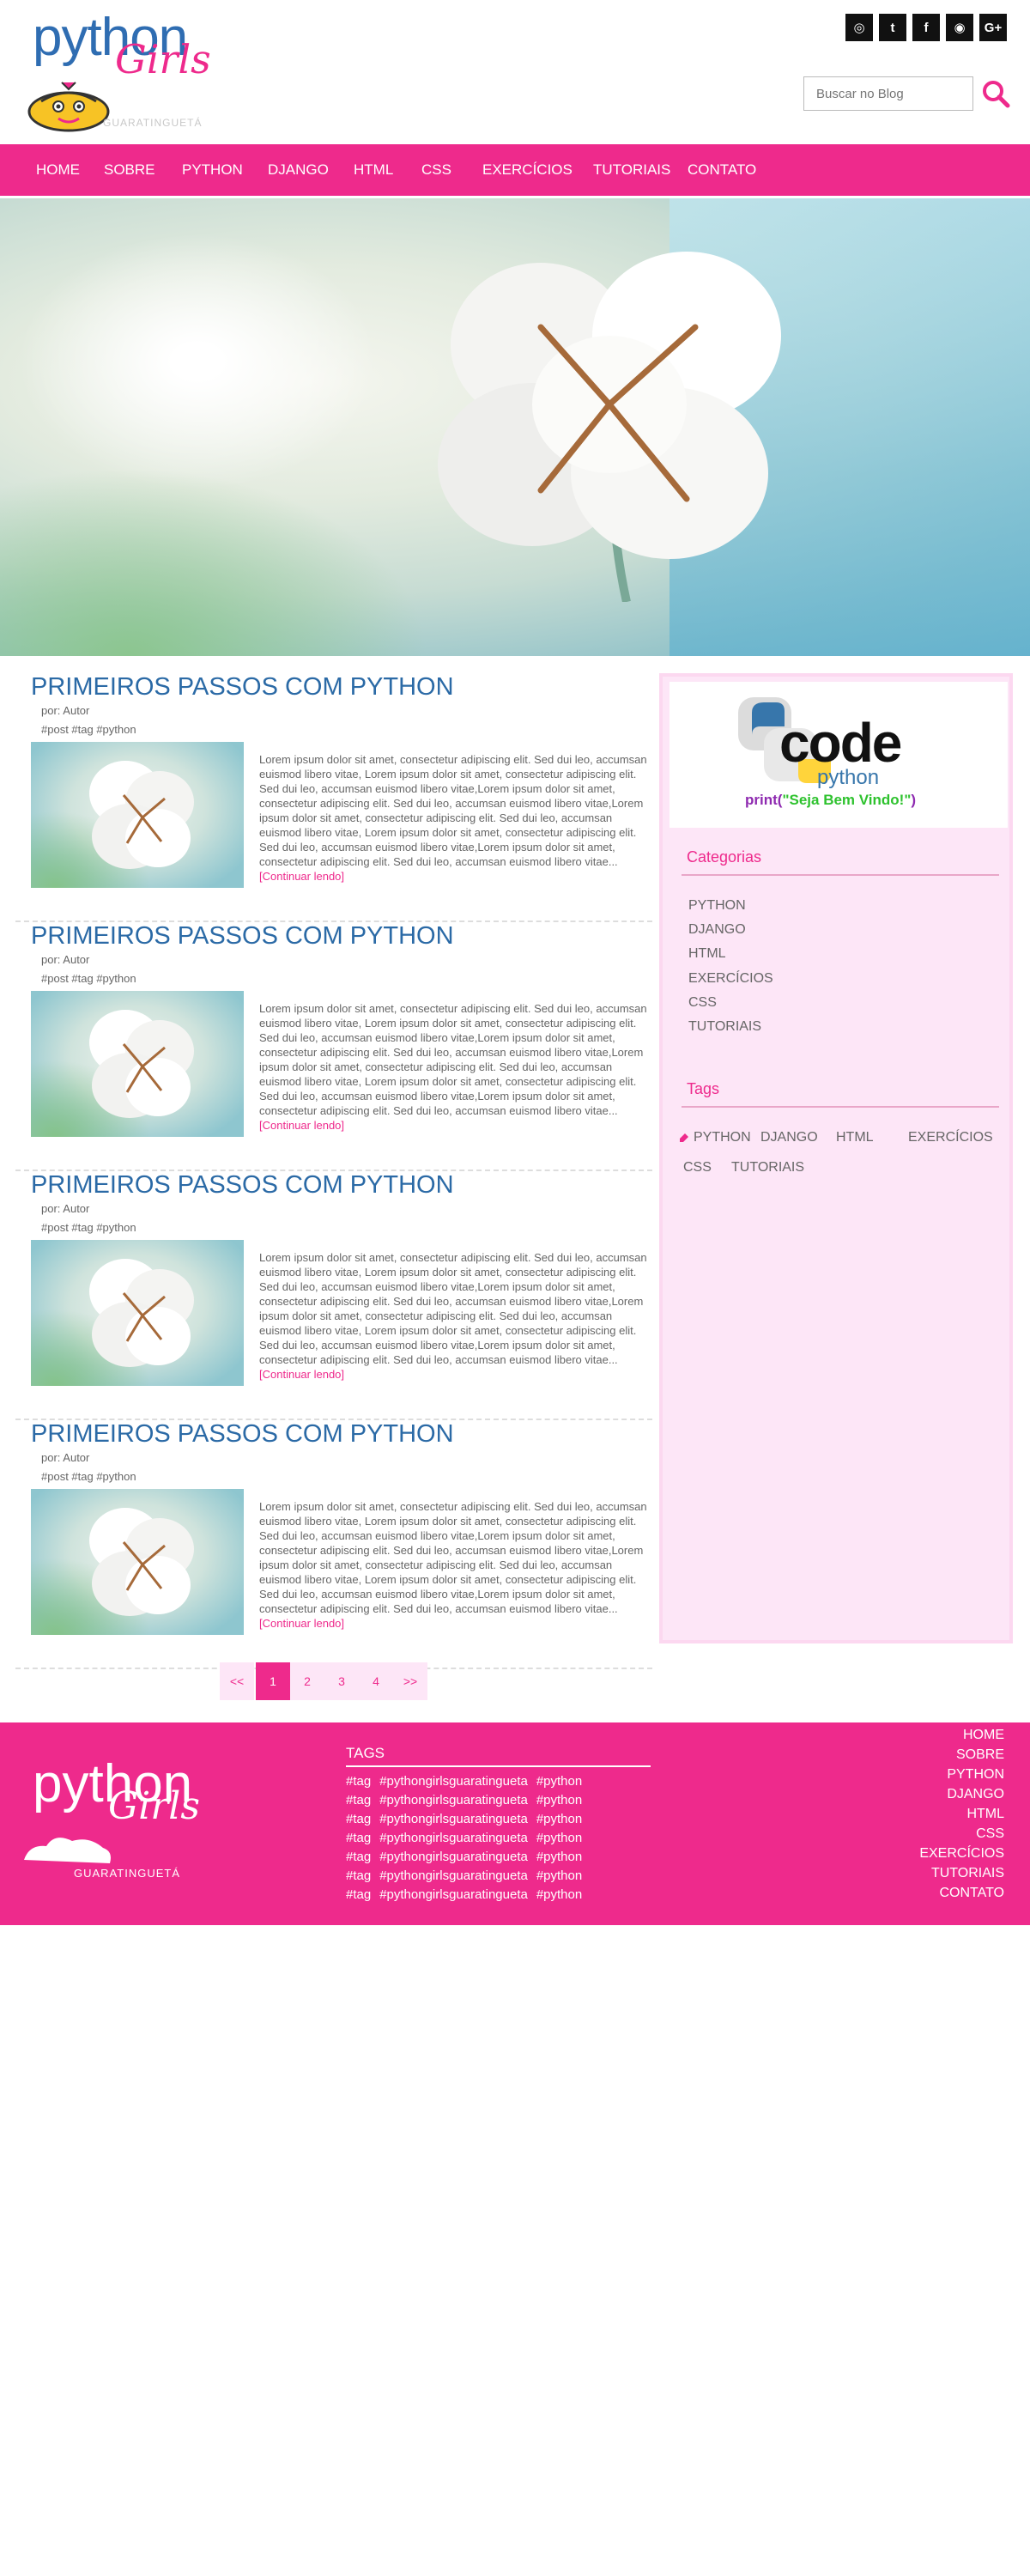 The height and width of the screenshot is (2576, 1030). What do you see at coordinates (993, 28) in the screenshot?
I see `google-plus-icon: G+` at bounding box center [993, 28].